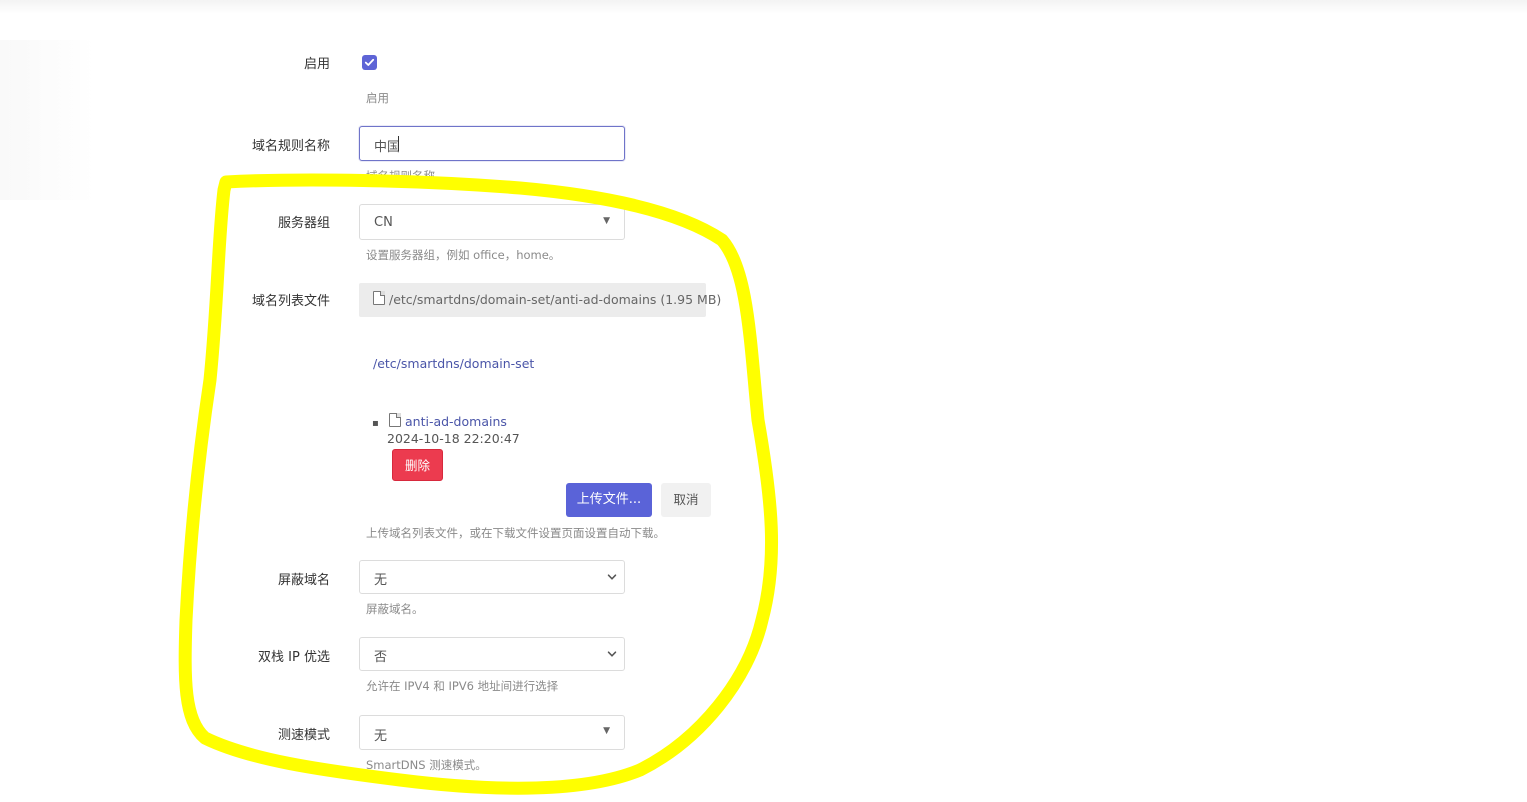  I want to click on enable-hint: 启用, so click(377, 98).